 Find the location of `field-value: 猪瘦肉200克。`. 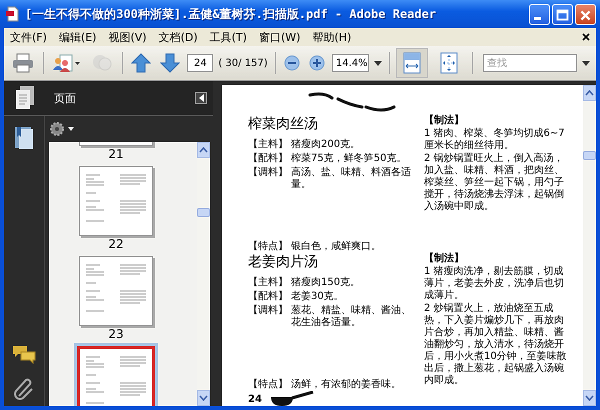

field-value: 猪瘦肉200克。 is located at coordinates (325, 145).